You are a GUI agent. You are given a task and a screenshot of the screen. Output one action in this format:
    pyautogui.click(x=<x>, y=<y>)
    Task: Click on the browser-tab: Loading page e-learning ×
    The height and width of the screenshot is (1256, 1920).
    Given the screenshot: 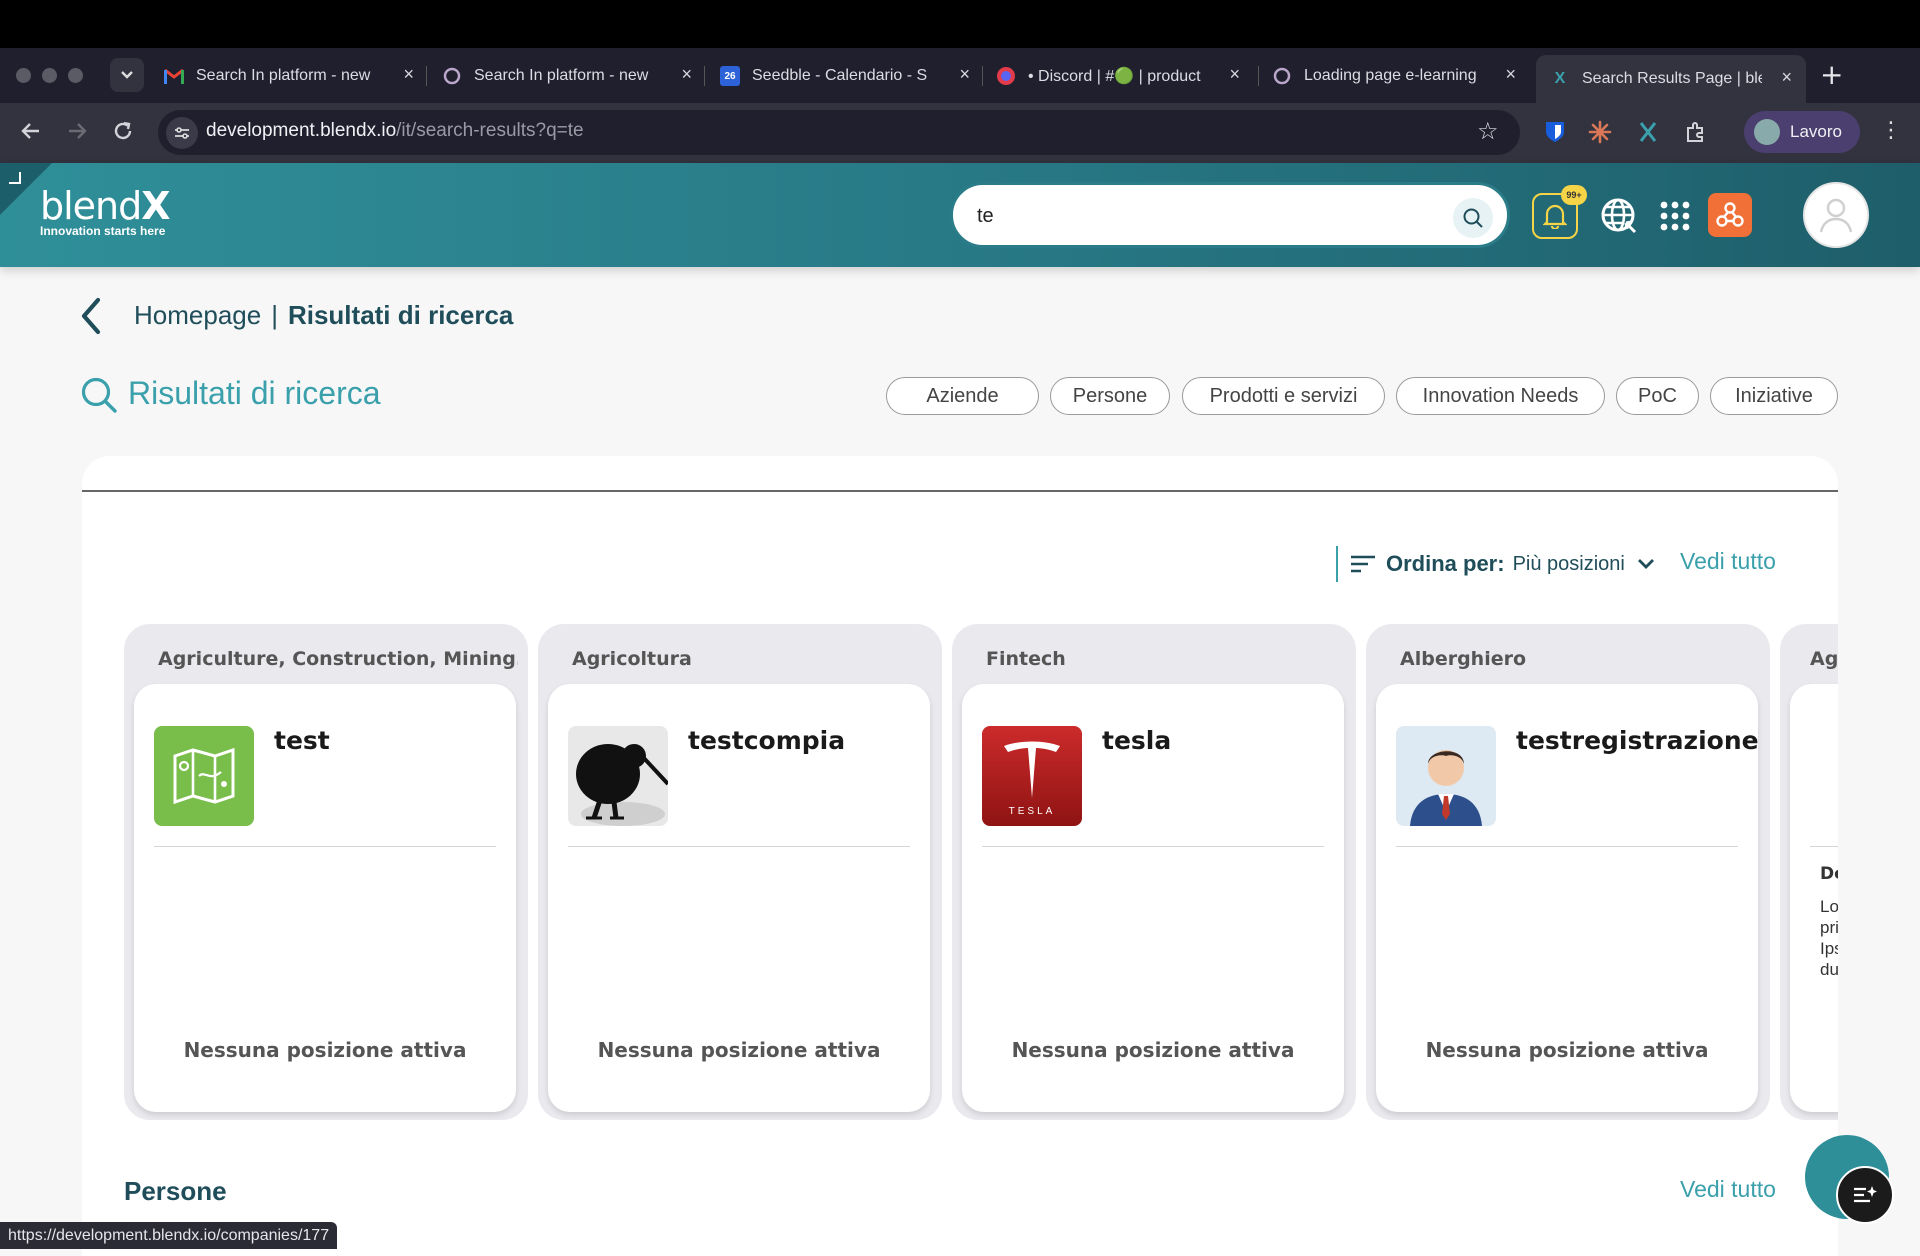 What is the action you would take?
    pyautogui.click(x=1394, y=76)
    